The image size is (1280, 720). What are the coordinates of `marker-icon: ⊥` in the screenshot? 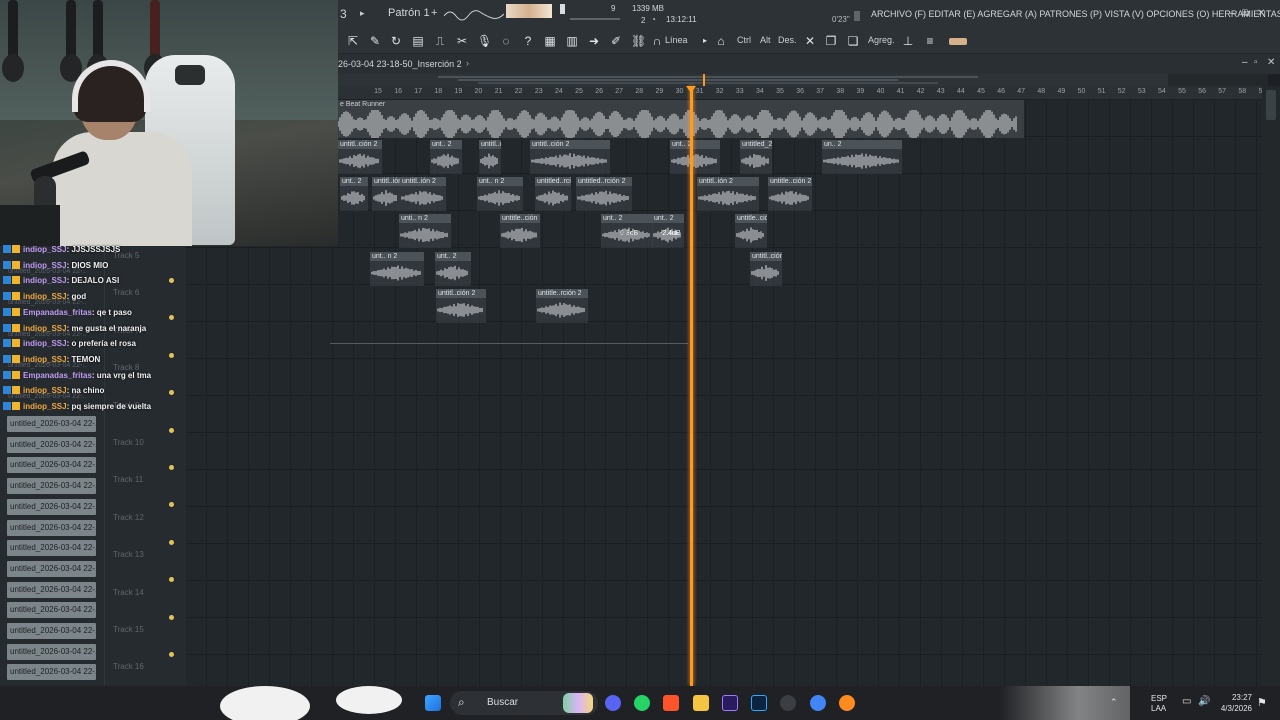 It's located at (908, 41).